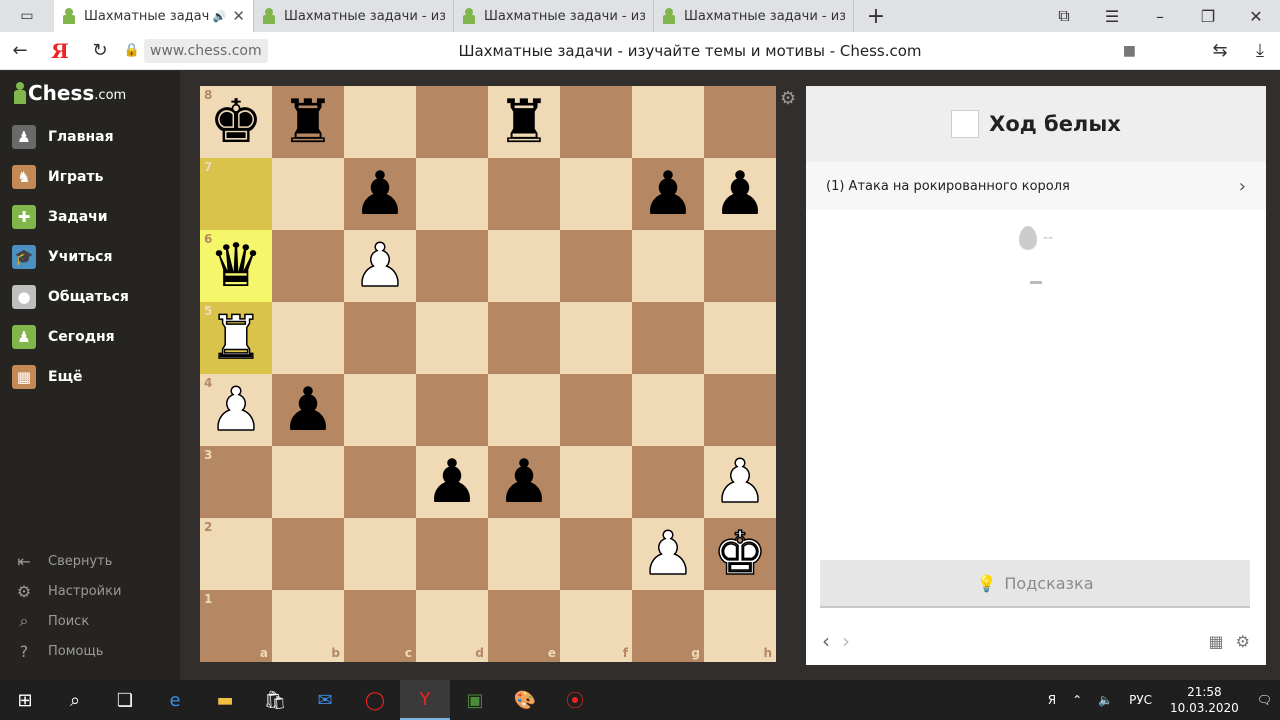 The image size is (1280, 720). I want to click on translate-icon: ⇆, so click(1220, 51).